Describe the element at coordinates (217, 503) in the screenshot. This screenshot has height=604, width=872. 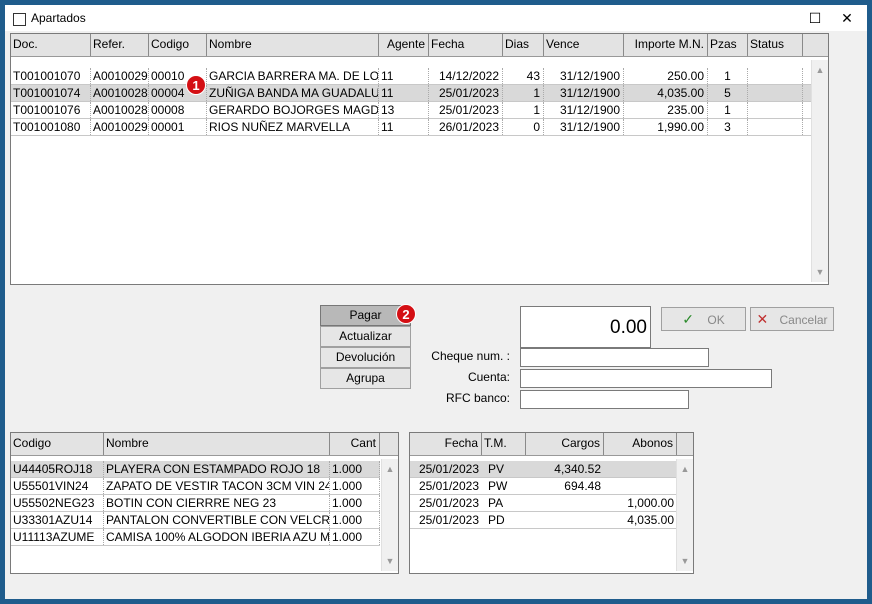
I see `cell-nombre: BOTIN CON CIERRRE NEG 23` at that location.